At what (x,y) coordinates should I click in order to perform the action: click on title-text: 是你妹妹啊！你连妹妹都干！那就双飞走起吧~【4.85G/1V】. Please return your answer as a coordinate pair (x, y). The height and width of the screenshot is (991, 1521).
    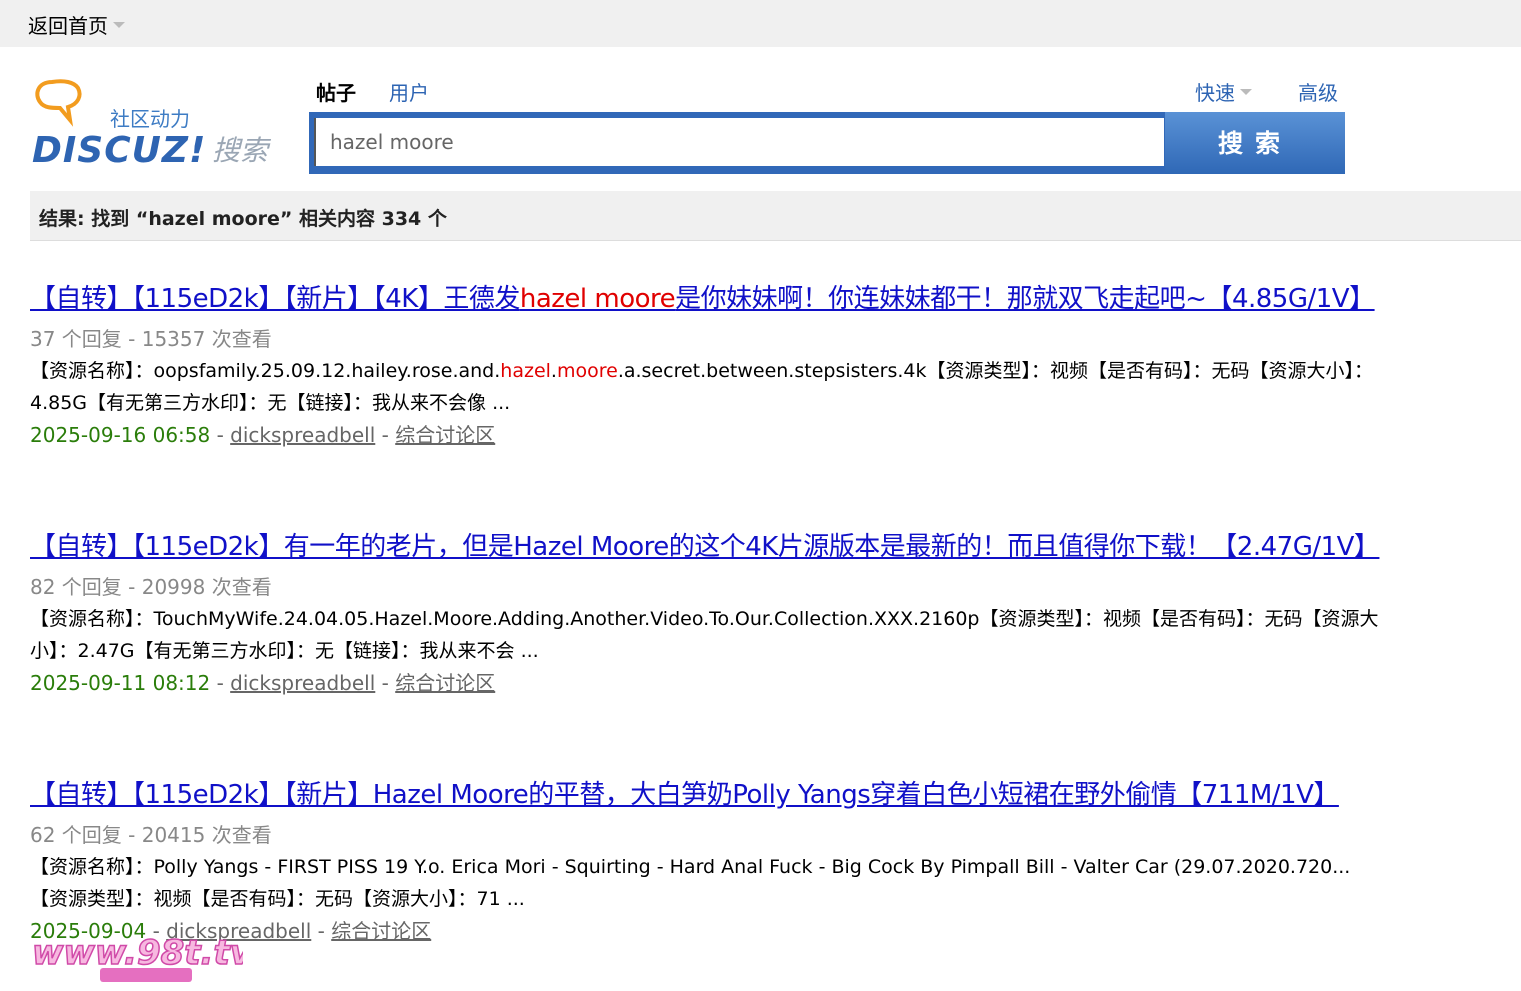
    Looking at the image, I should click on (1025, 299).